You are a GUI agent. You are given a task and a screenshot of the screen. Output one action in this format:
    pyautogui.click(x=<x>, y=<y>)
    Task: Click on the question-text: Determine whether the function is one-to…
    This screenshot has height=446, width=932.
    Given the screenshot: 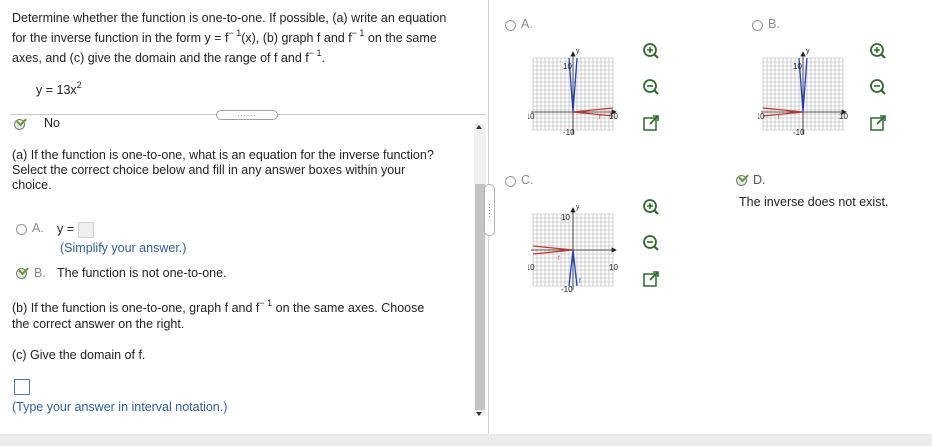 What is the action you would take?
    pyautogui.click(x=247, y=38)
    